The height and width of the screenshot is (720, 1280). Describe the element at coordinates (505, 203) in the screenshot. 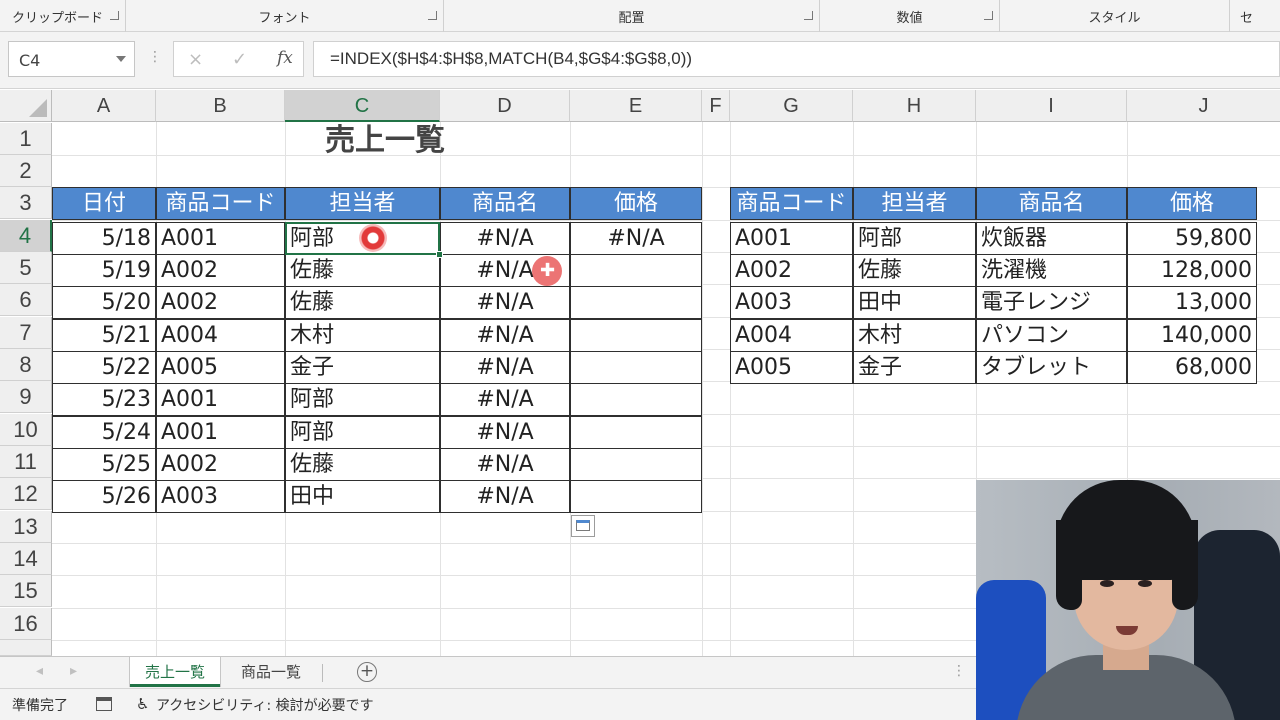

I see `sales-header-product: 商品名` at that location.